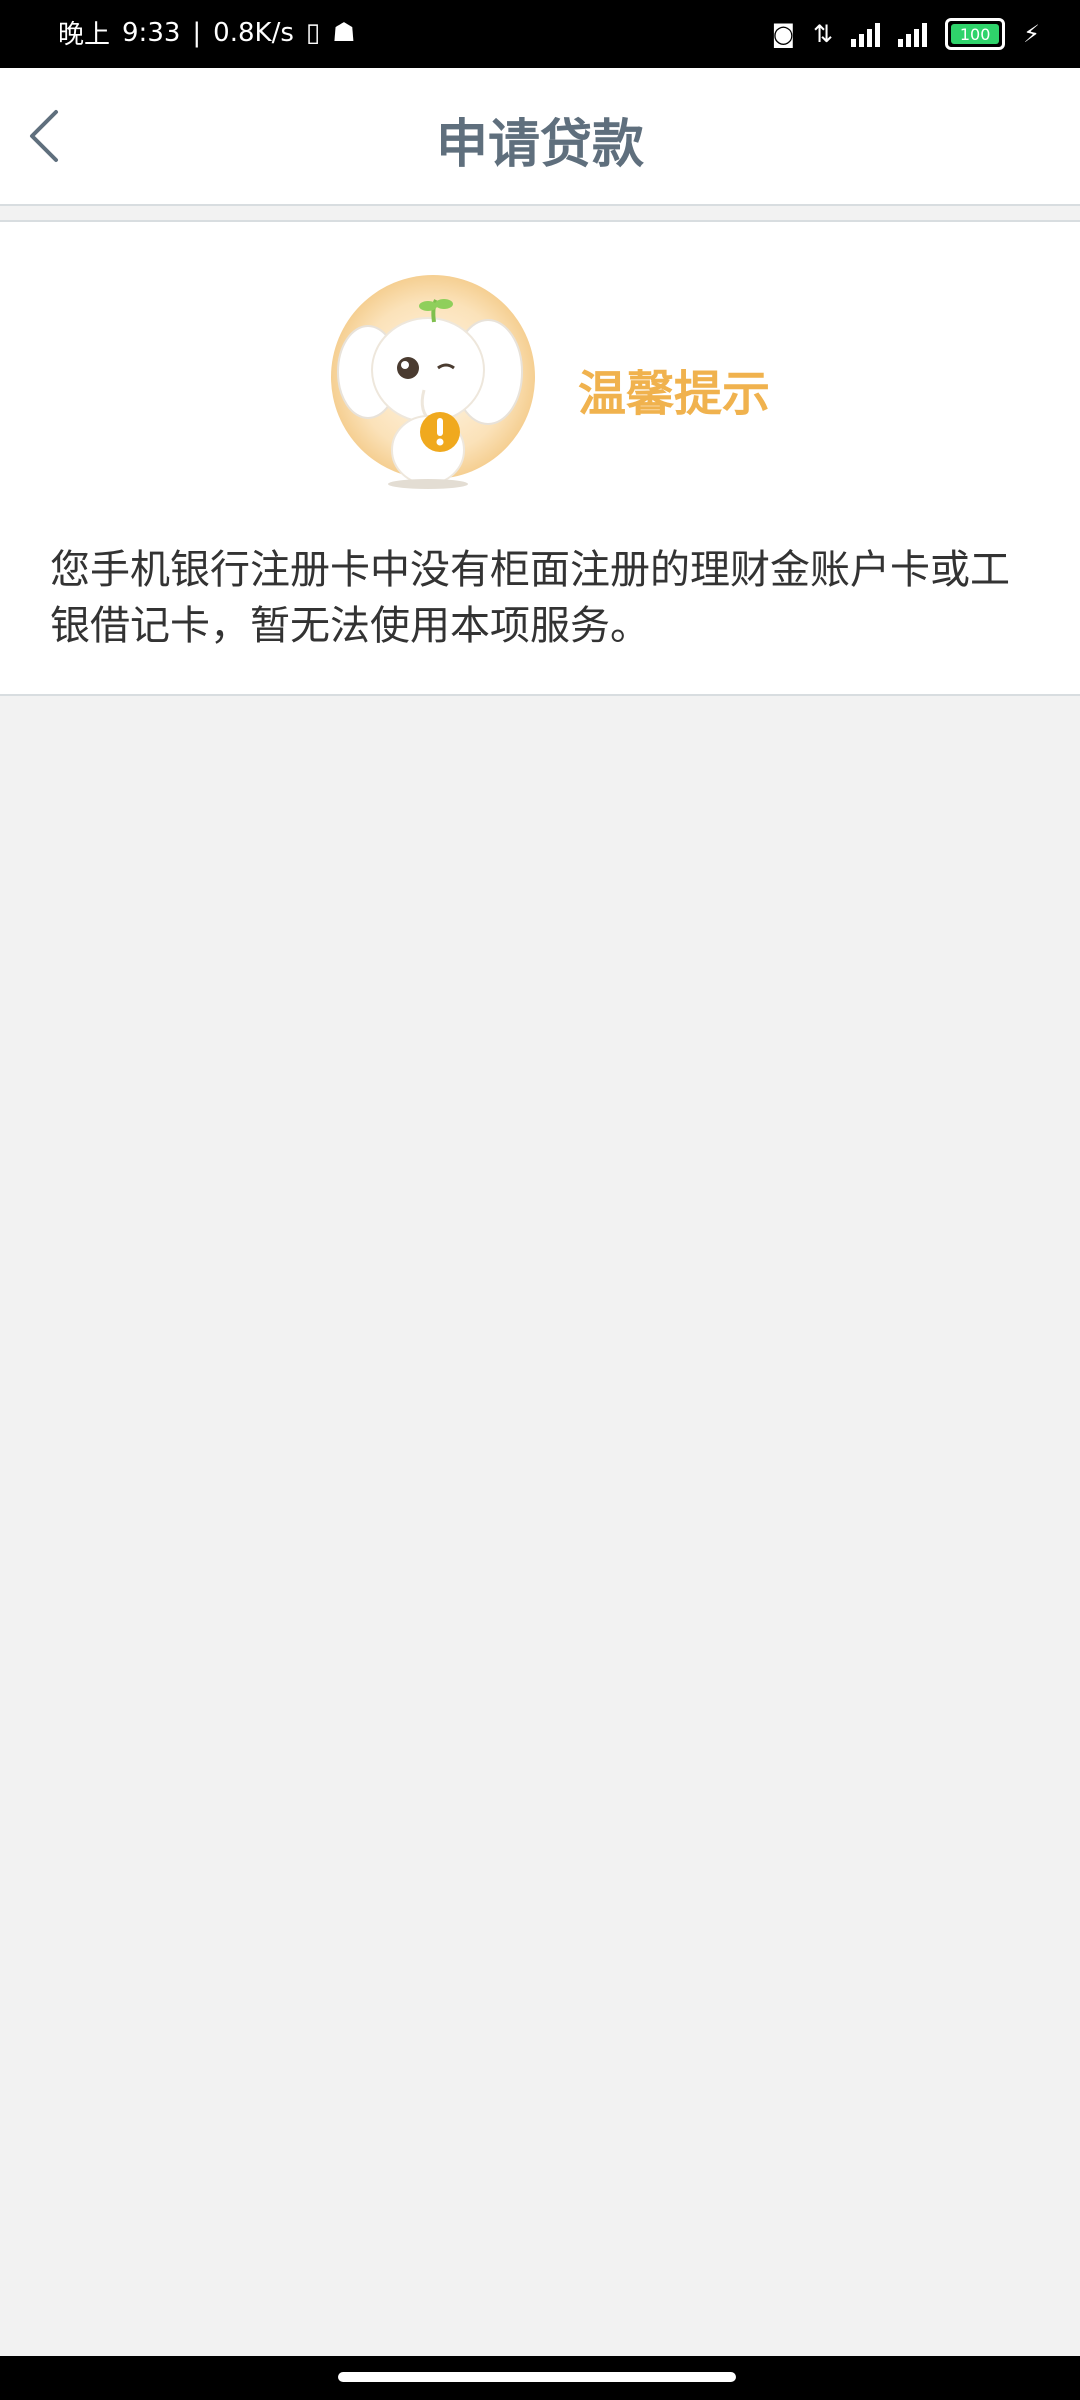  What do you see at coordinates (539, 145) in the screenshot?
I see `page-title: 申请贷款` at bounding box center [539, 145].